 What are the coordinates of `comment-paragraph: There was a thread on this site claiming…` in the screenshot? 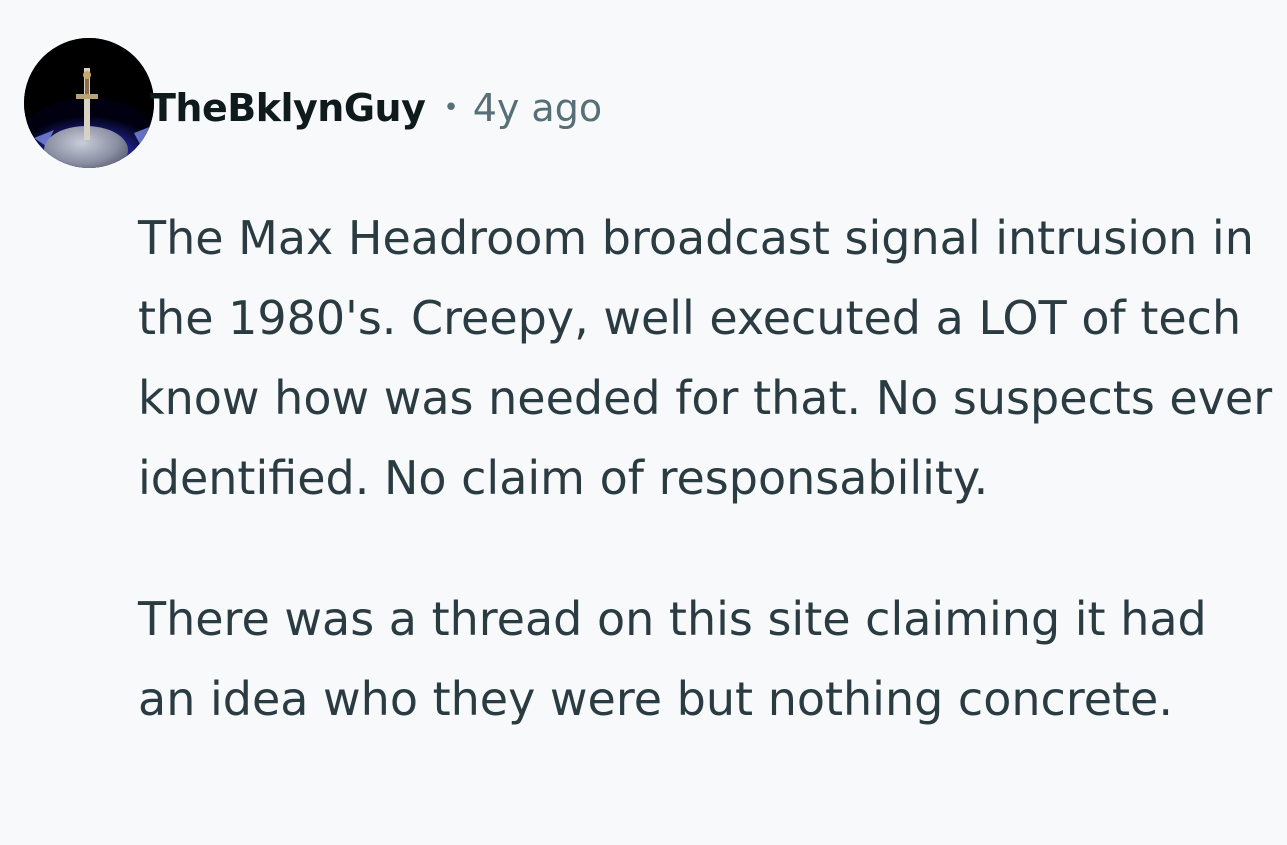 It's located at (672, 659).